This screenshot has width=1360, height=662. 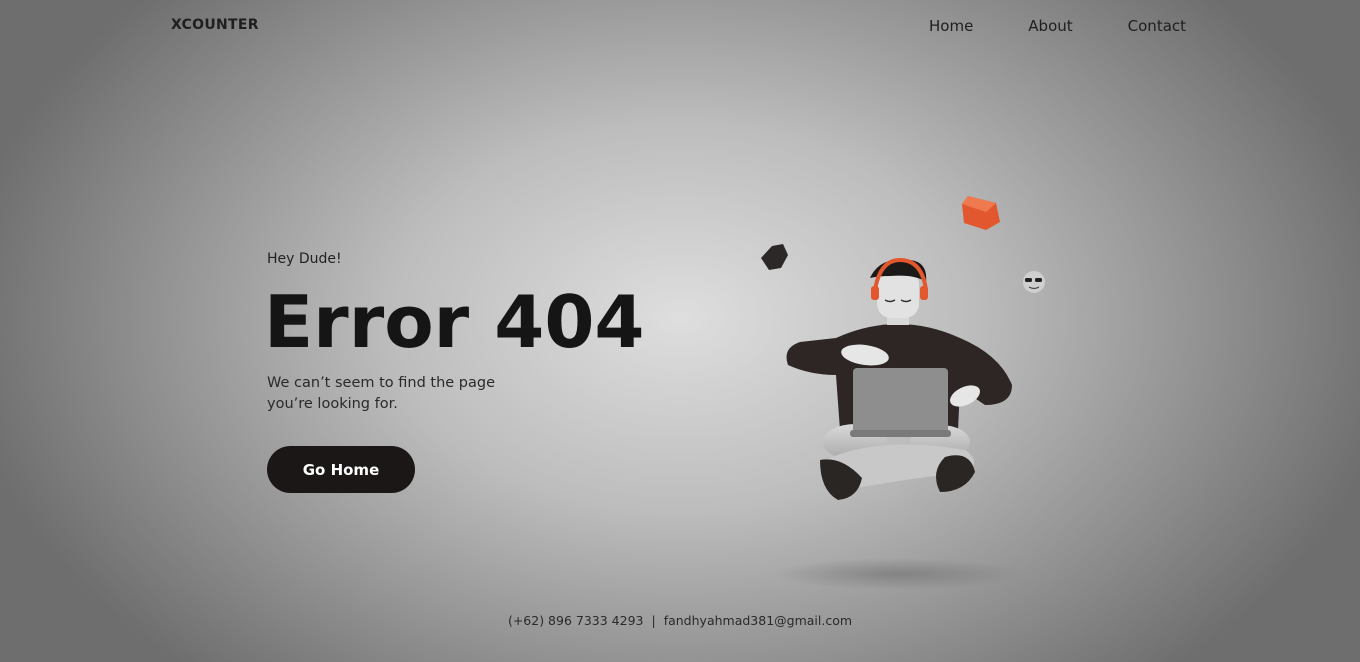 What do you see at coordinates (981, 213) in the screenshot?
I see `orange-cube-shape` at bounding box center [981, 213].